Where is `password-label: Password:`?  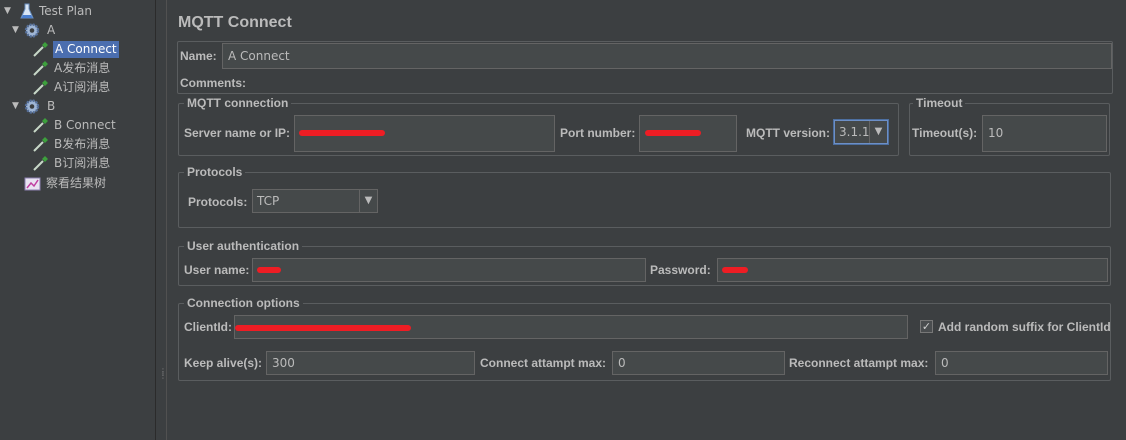 password-label: Password: is located at coordinates (680, 270).